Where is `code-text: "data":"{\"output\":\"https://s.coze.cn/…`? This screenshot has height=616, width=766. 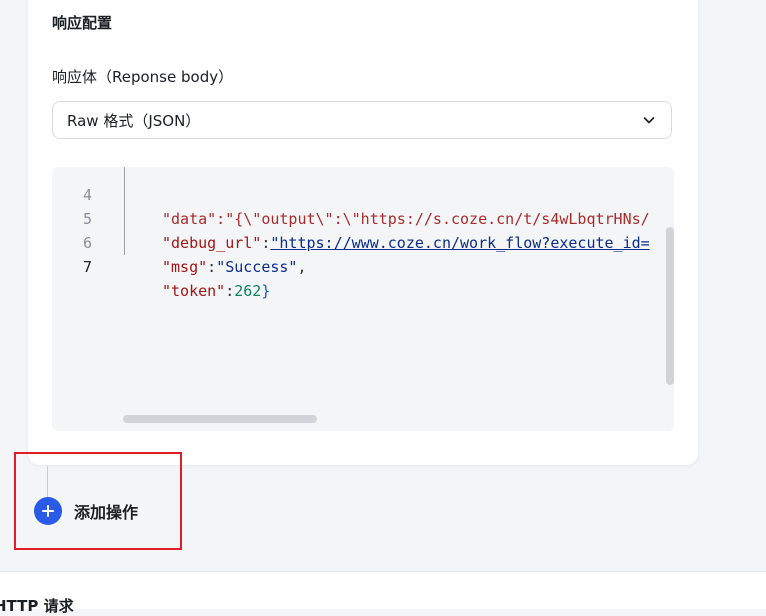 code-text: "data":"{\"output\":\"https://s.coze.cn/… is located at coordinates (406, 219).